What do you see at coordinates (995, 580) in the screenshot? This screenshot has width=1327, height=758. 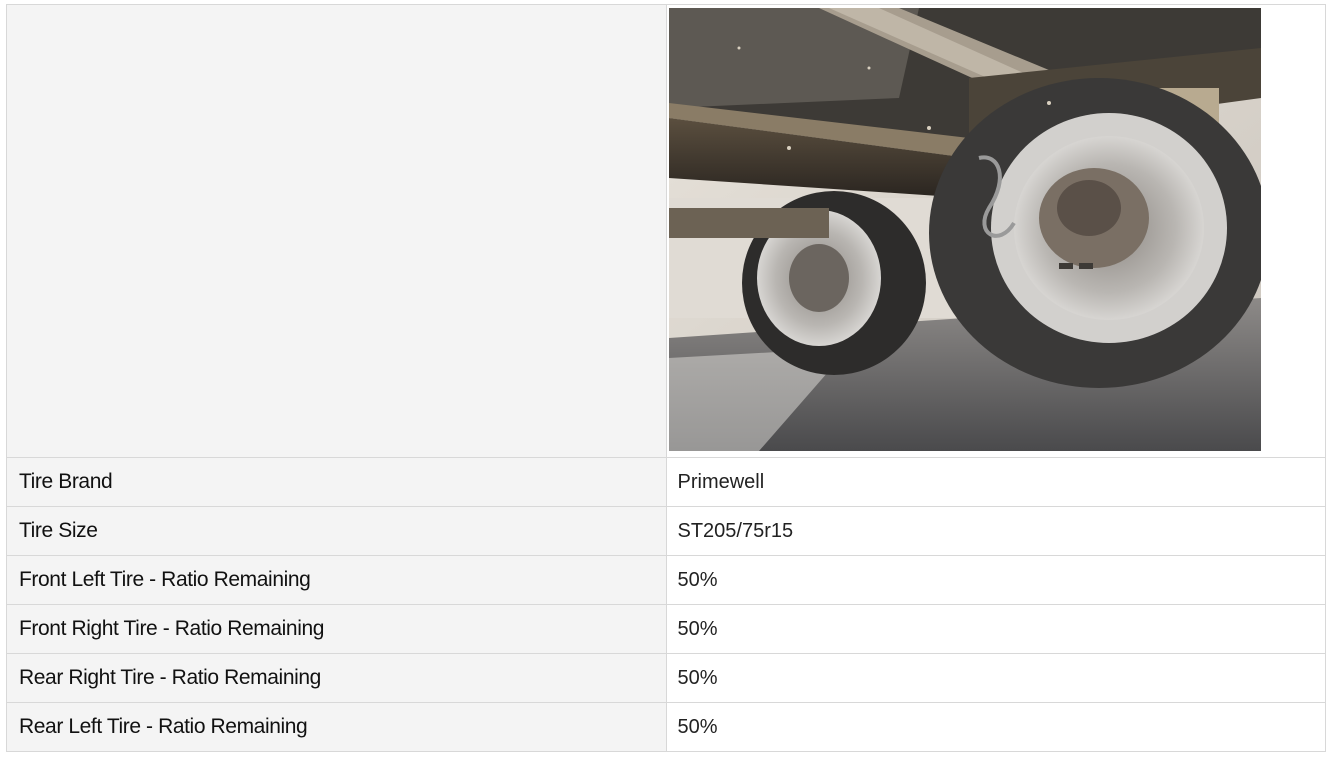 I see `row-value-front-left-tire: 50%` at bounding box center [995, 580].